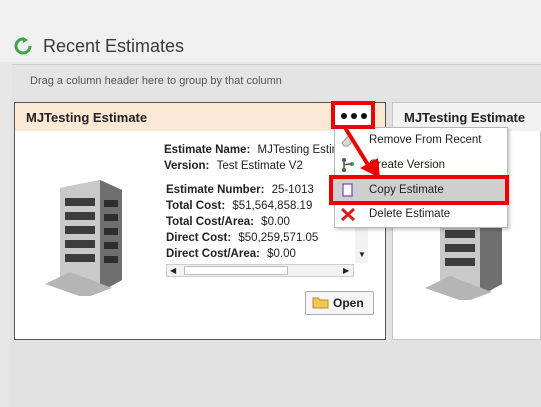 This screenshot has width=541, height=407. What do you see at coordinates (278, 238) in the screenshot?
I see `direct-cost-value: $50,259,571.05` at bounding box center [278, 238].